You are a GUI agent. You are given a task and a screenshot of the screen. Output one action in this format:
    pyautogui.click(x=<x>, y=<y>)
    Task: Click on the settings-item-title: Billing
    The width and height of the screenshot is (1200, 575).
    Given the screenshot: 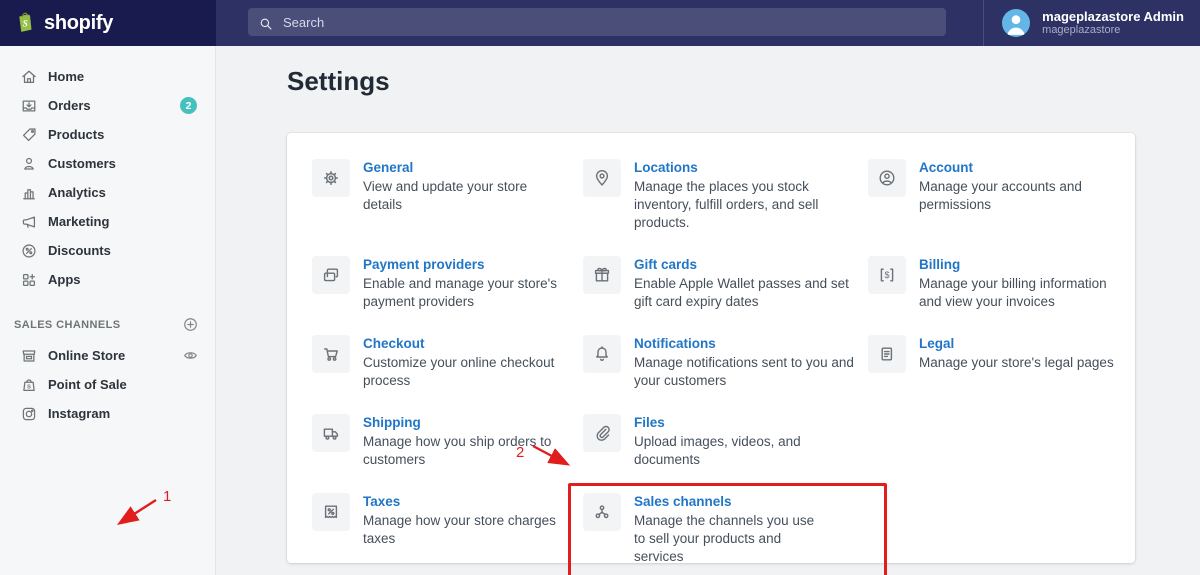 What is the action you would take?
    pyautogui.click(x=1017, y=264)
    